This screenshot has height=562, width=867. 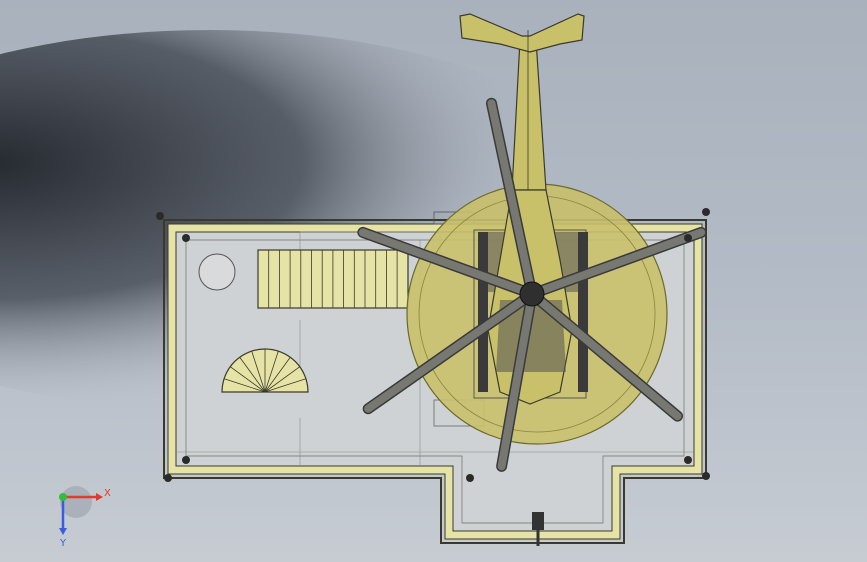 I want to click on rotor-hub, so click(x=532, y=294).